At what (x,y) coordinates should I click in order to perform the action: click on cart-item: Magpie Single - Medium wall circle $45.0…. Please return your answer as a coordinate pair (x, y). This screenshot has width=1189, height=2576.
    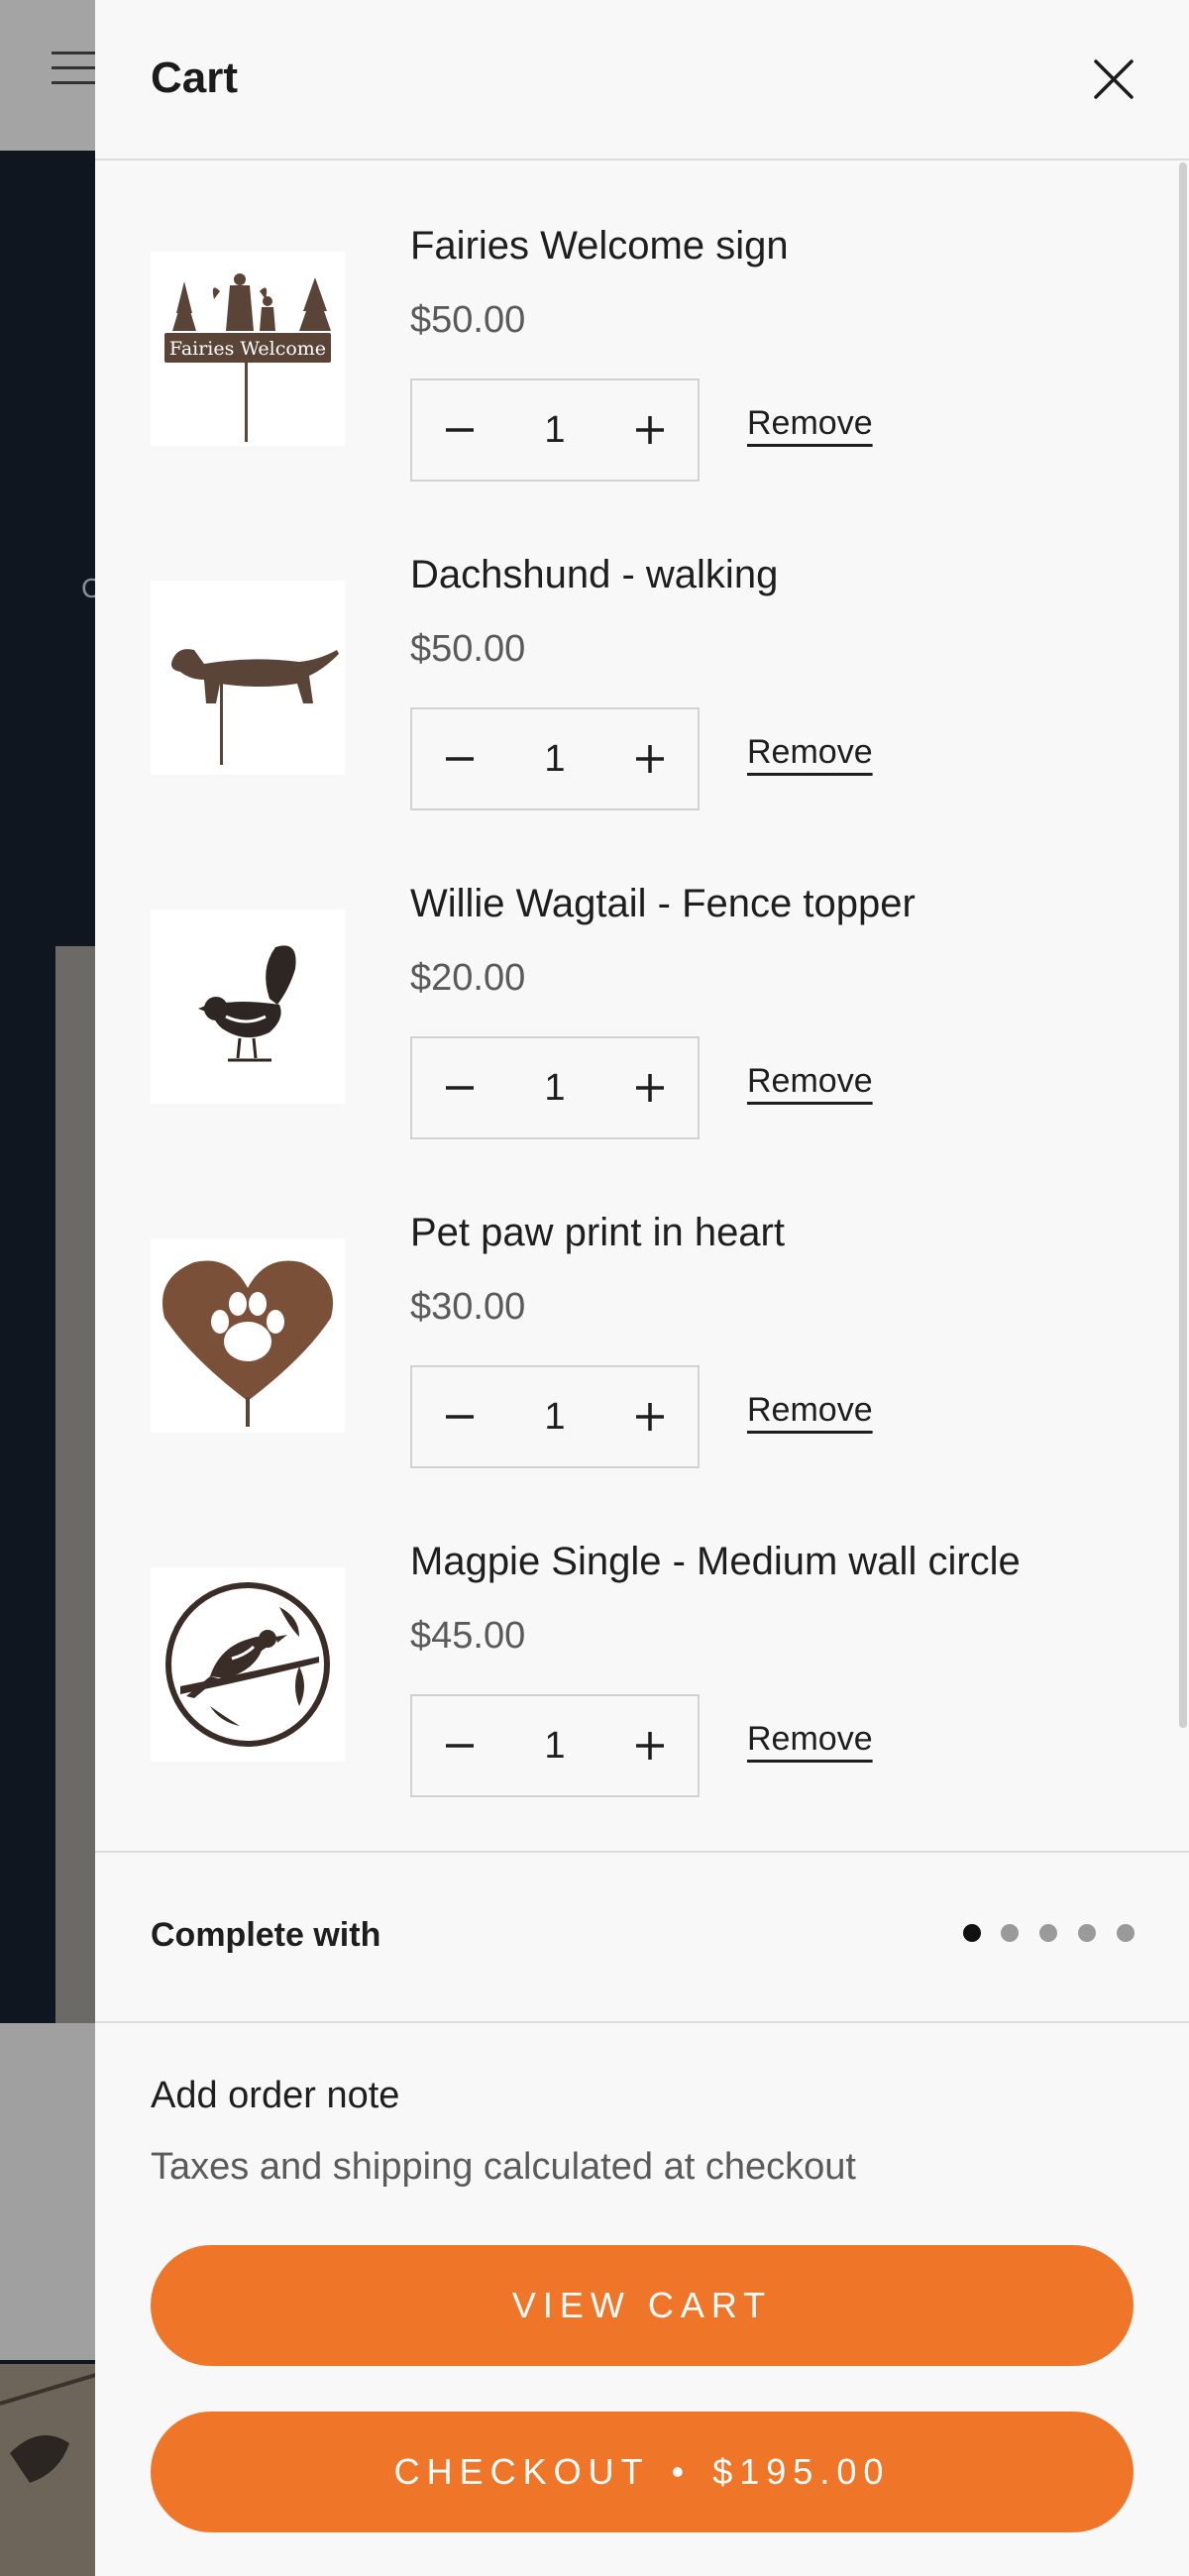
    Looking at the image, I should click on (656, 1643).